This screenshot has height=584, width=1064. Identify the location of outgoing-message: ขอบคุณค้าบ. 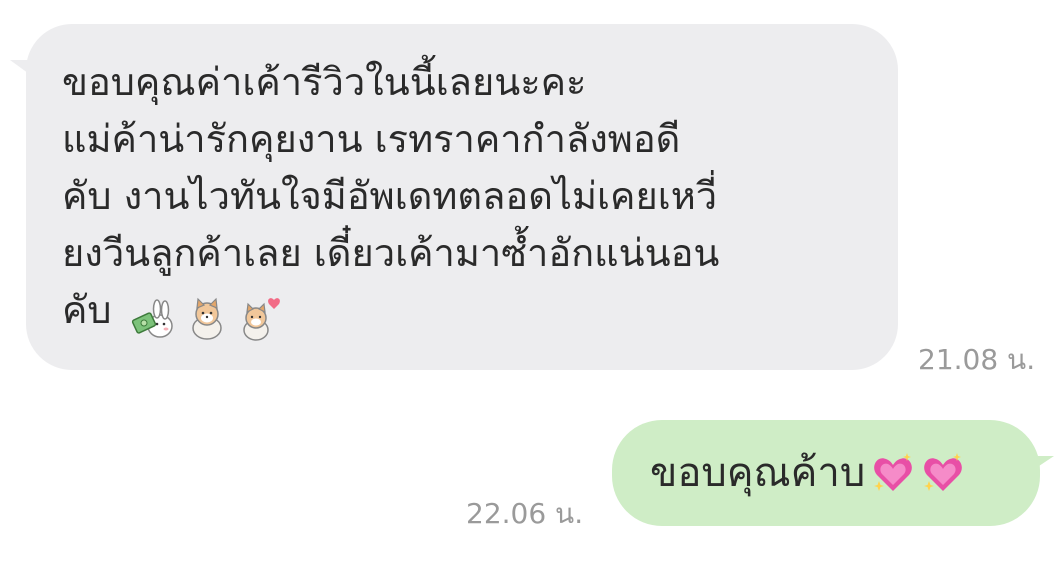
(807, 473).